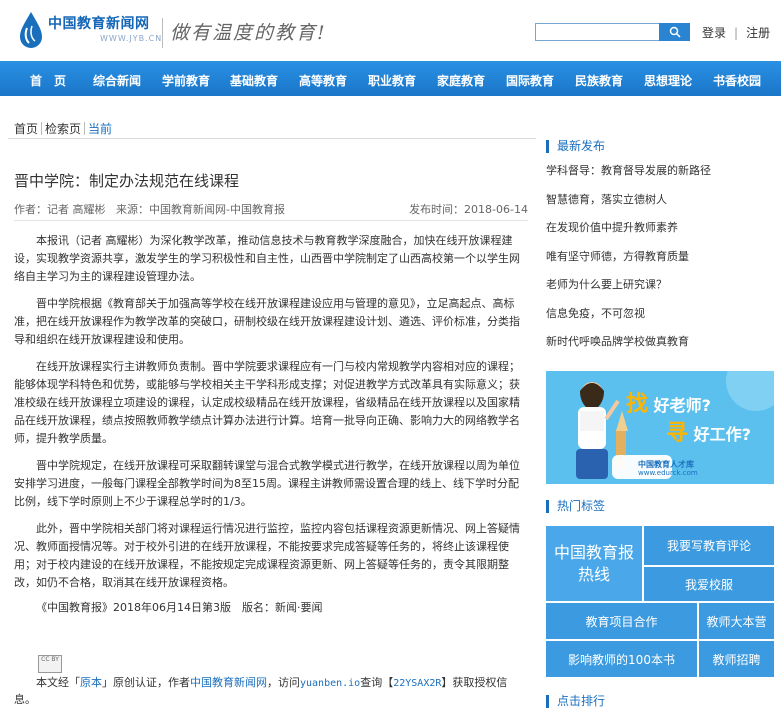 The image size is (781, 710). What do you see at coordinates (668, 473) in the screenshot?
I see `banner-brand-url: www.edurck.com` at bounding box center [668, 473].